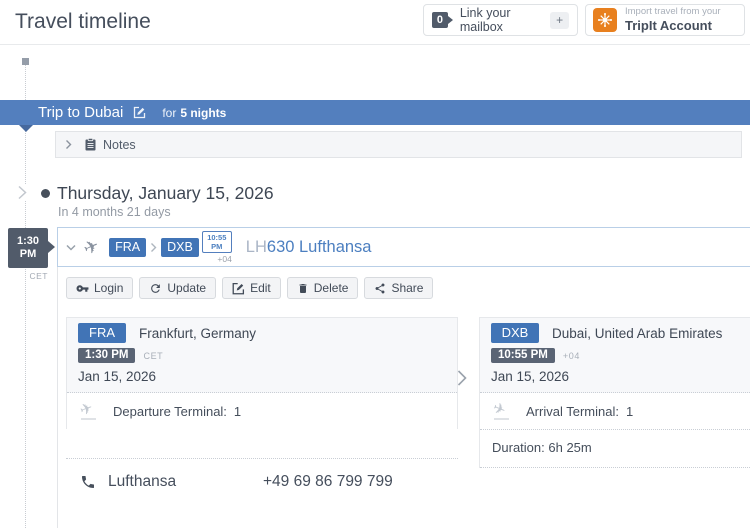 This screenshot has width=750, height=528. Describe the element at coordinates (22, 192) in the screenshot. I see `day-chevron-icon` at that location.